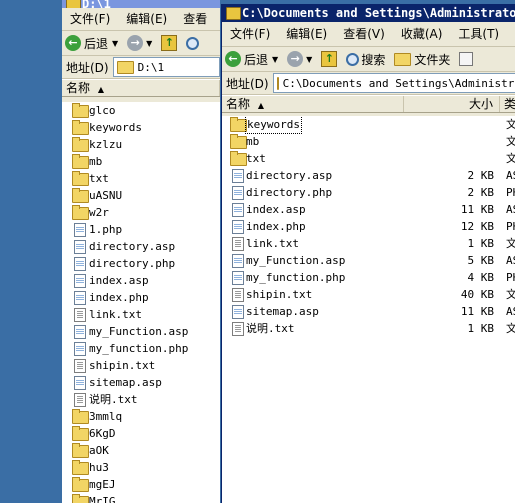  I want to click on front-window-titlebar: C:\Documents and Settings\Administrator, so click(368, 13).